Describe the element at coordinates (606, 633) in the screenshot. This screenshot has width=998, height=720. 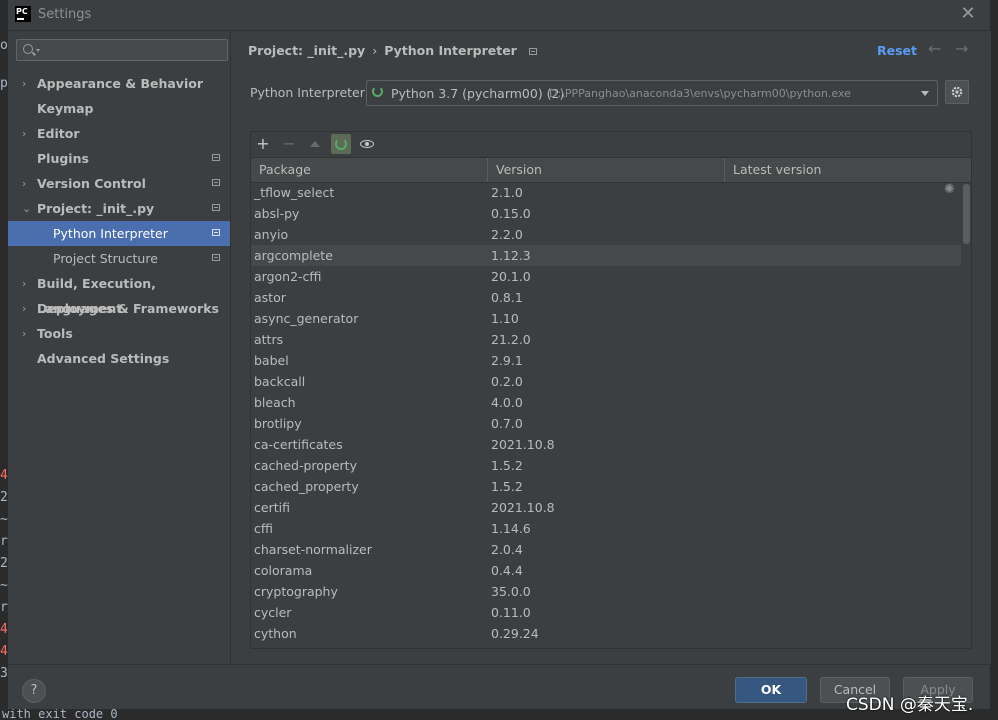
I see `table-row: cython 0.29.24` at that location.